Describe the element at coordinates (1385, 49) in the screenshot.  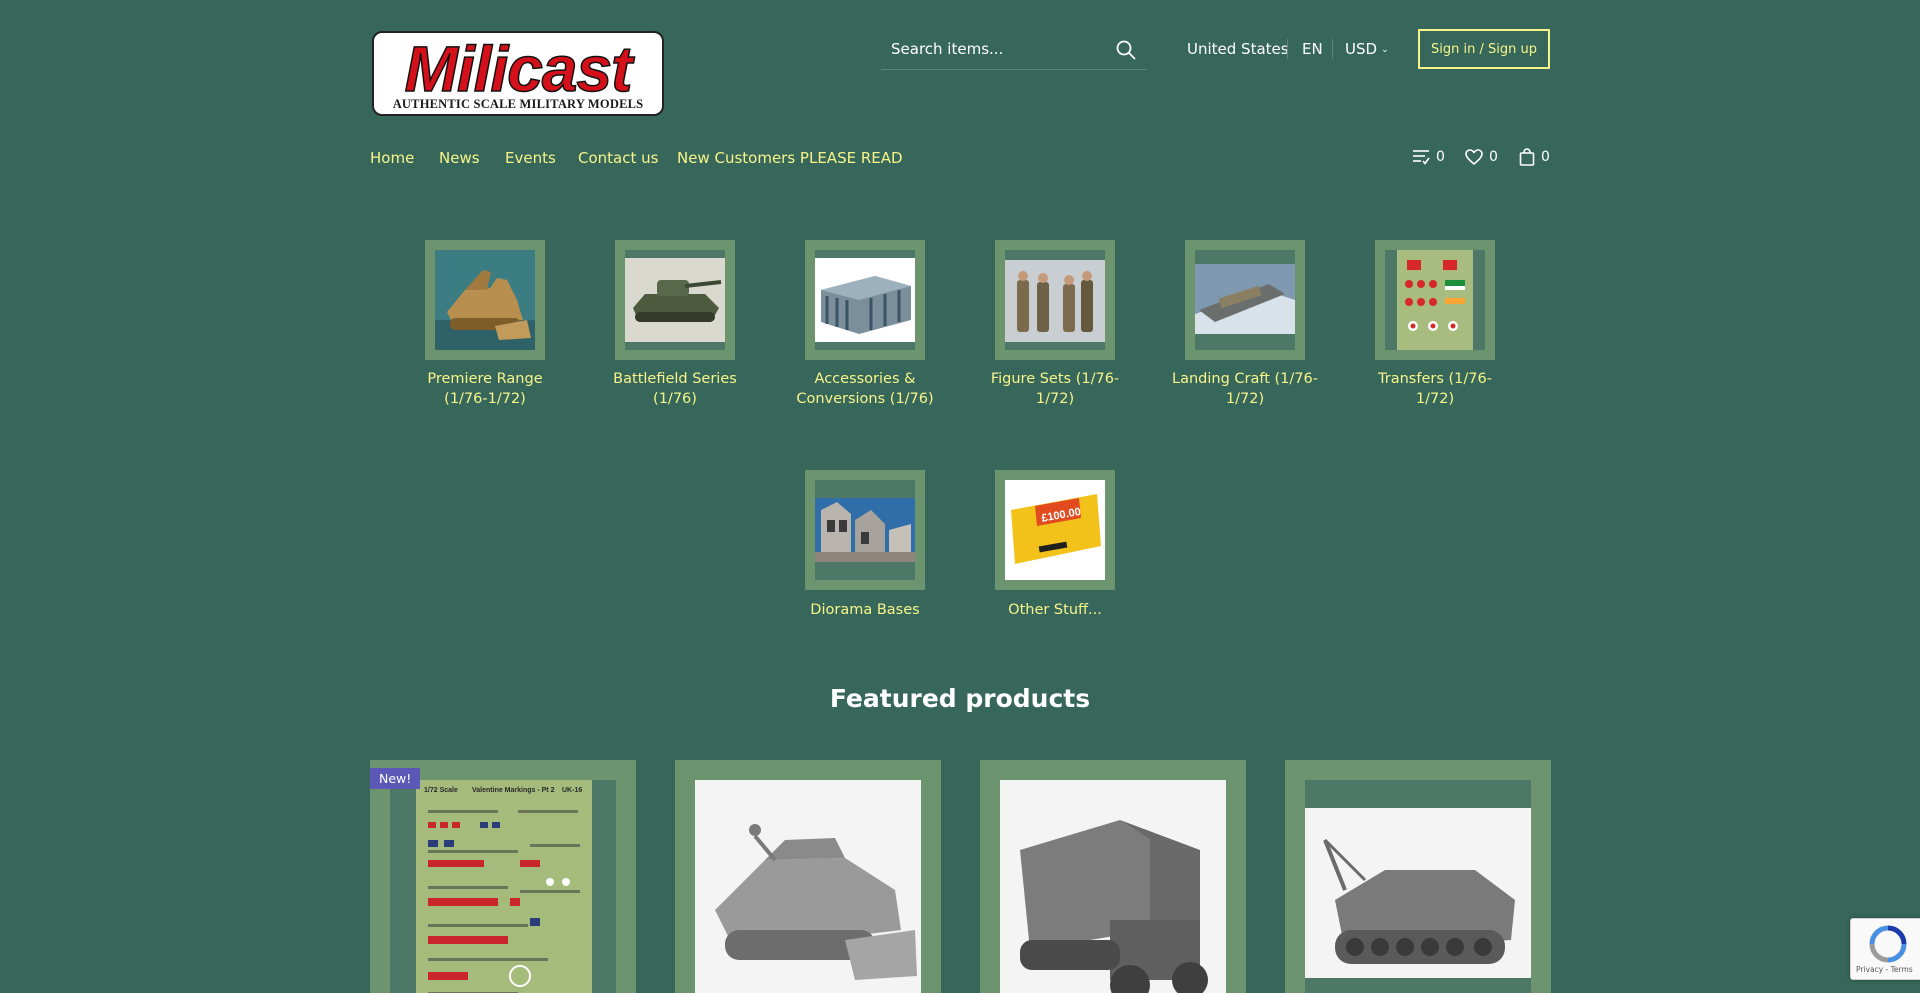
I see `chevron-down-icon: ⌄` at that location.